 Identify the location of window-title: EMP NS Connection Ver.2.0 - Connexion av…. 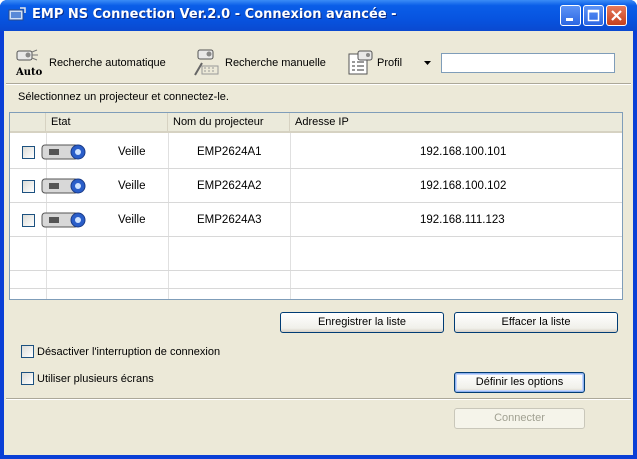
(214, 14).